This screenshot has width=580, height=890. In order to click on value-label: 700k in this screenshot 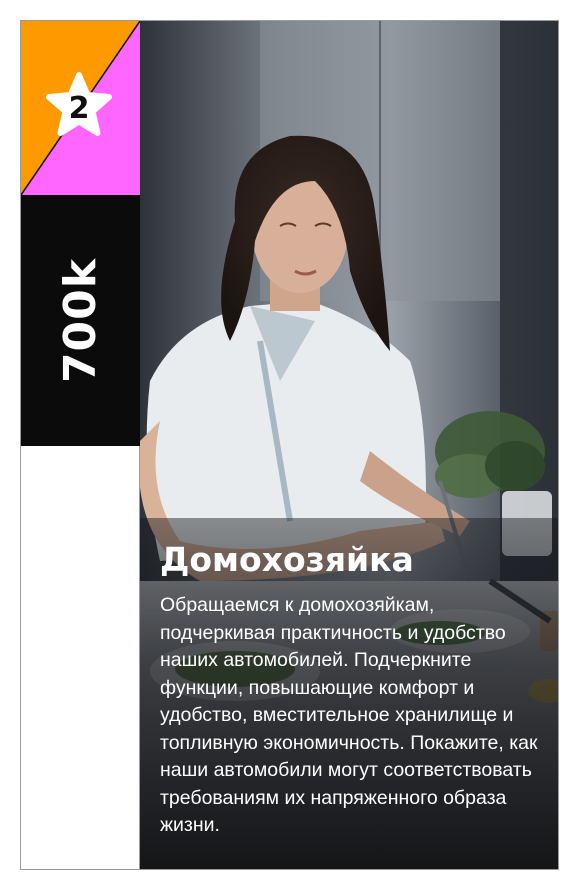, I will do `click(81, 320)`.